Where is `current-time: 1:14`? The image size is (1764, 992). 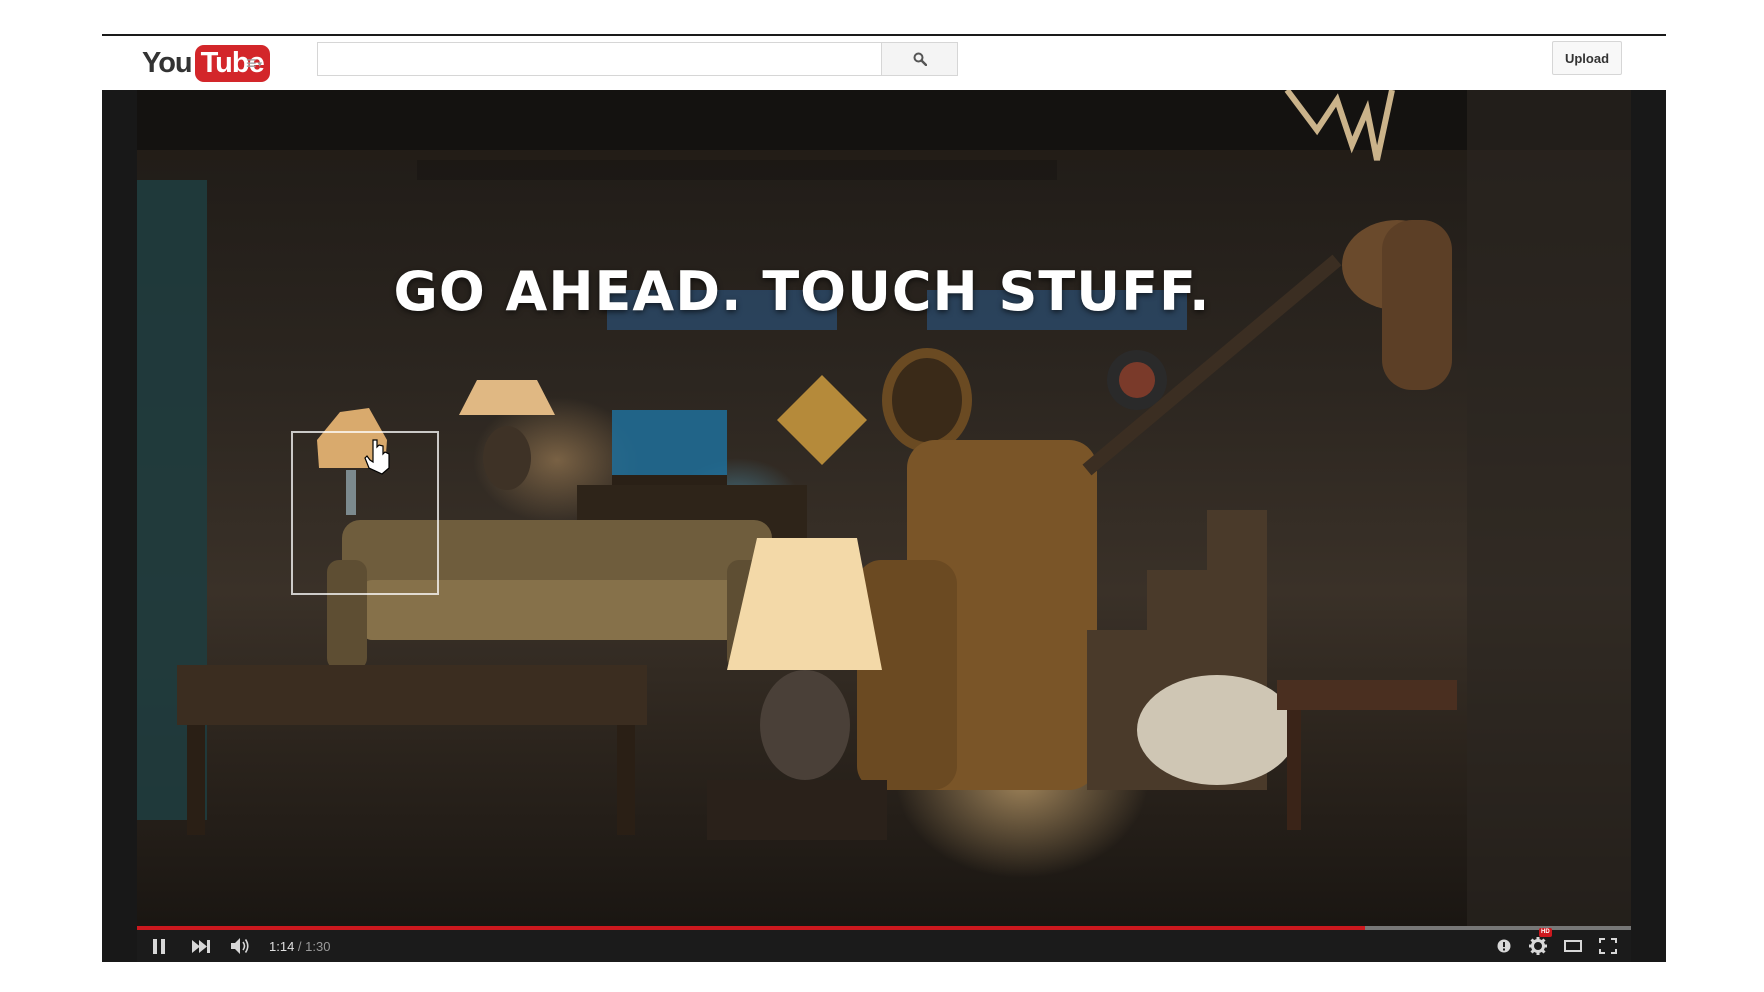 current-time: 1:14 is located at coordinates (282, 946).